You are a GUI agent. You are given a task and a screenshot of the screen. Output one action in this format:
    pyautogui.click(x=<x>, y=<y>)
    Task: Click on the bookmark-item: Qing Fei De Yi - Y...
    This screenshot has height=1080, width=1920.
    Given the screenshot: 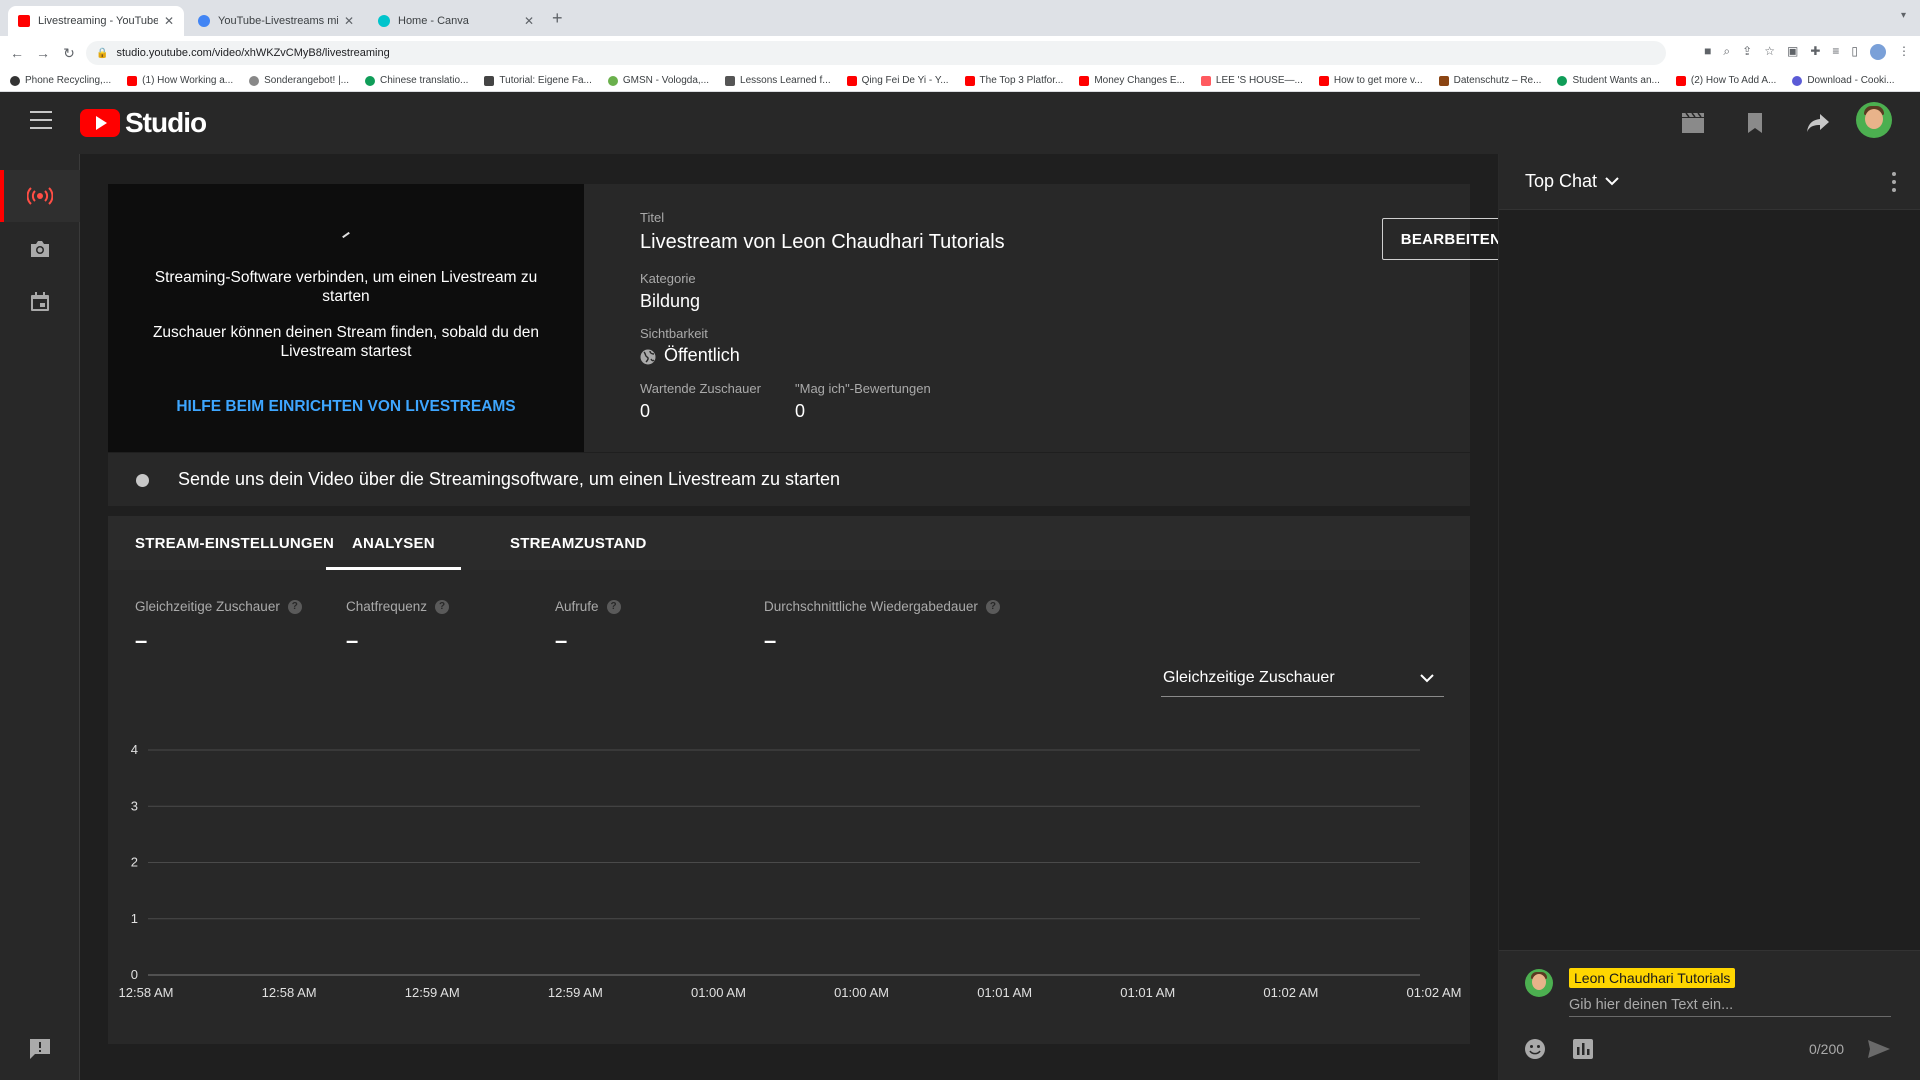 What is the action you would take?
    pyautogui.click(x=897, y=80)
    